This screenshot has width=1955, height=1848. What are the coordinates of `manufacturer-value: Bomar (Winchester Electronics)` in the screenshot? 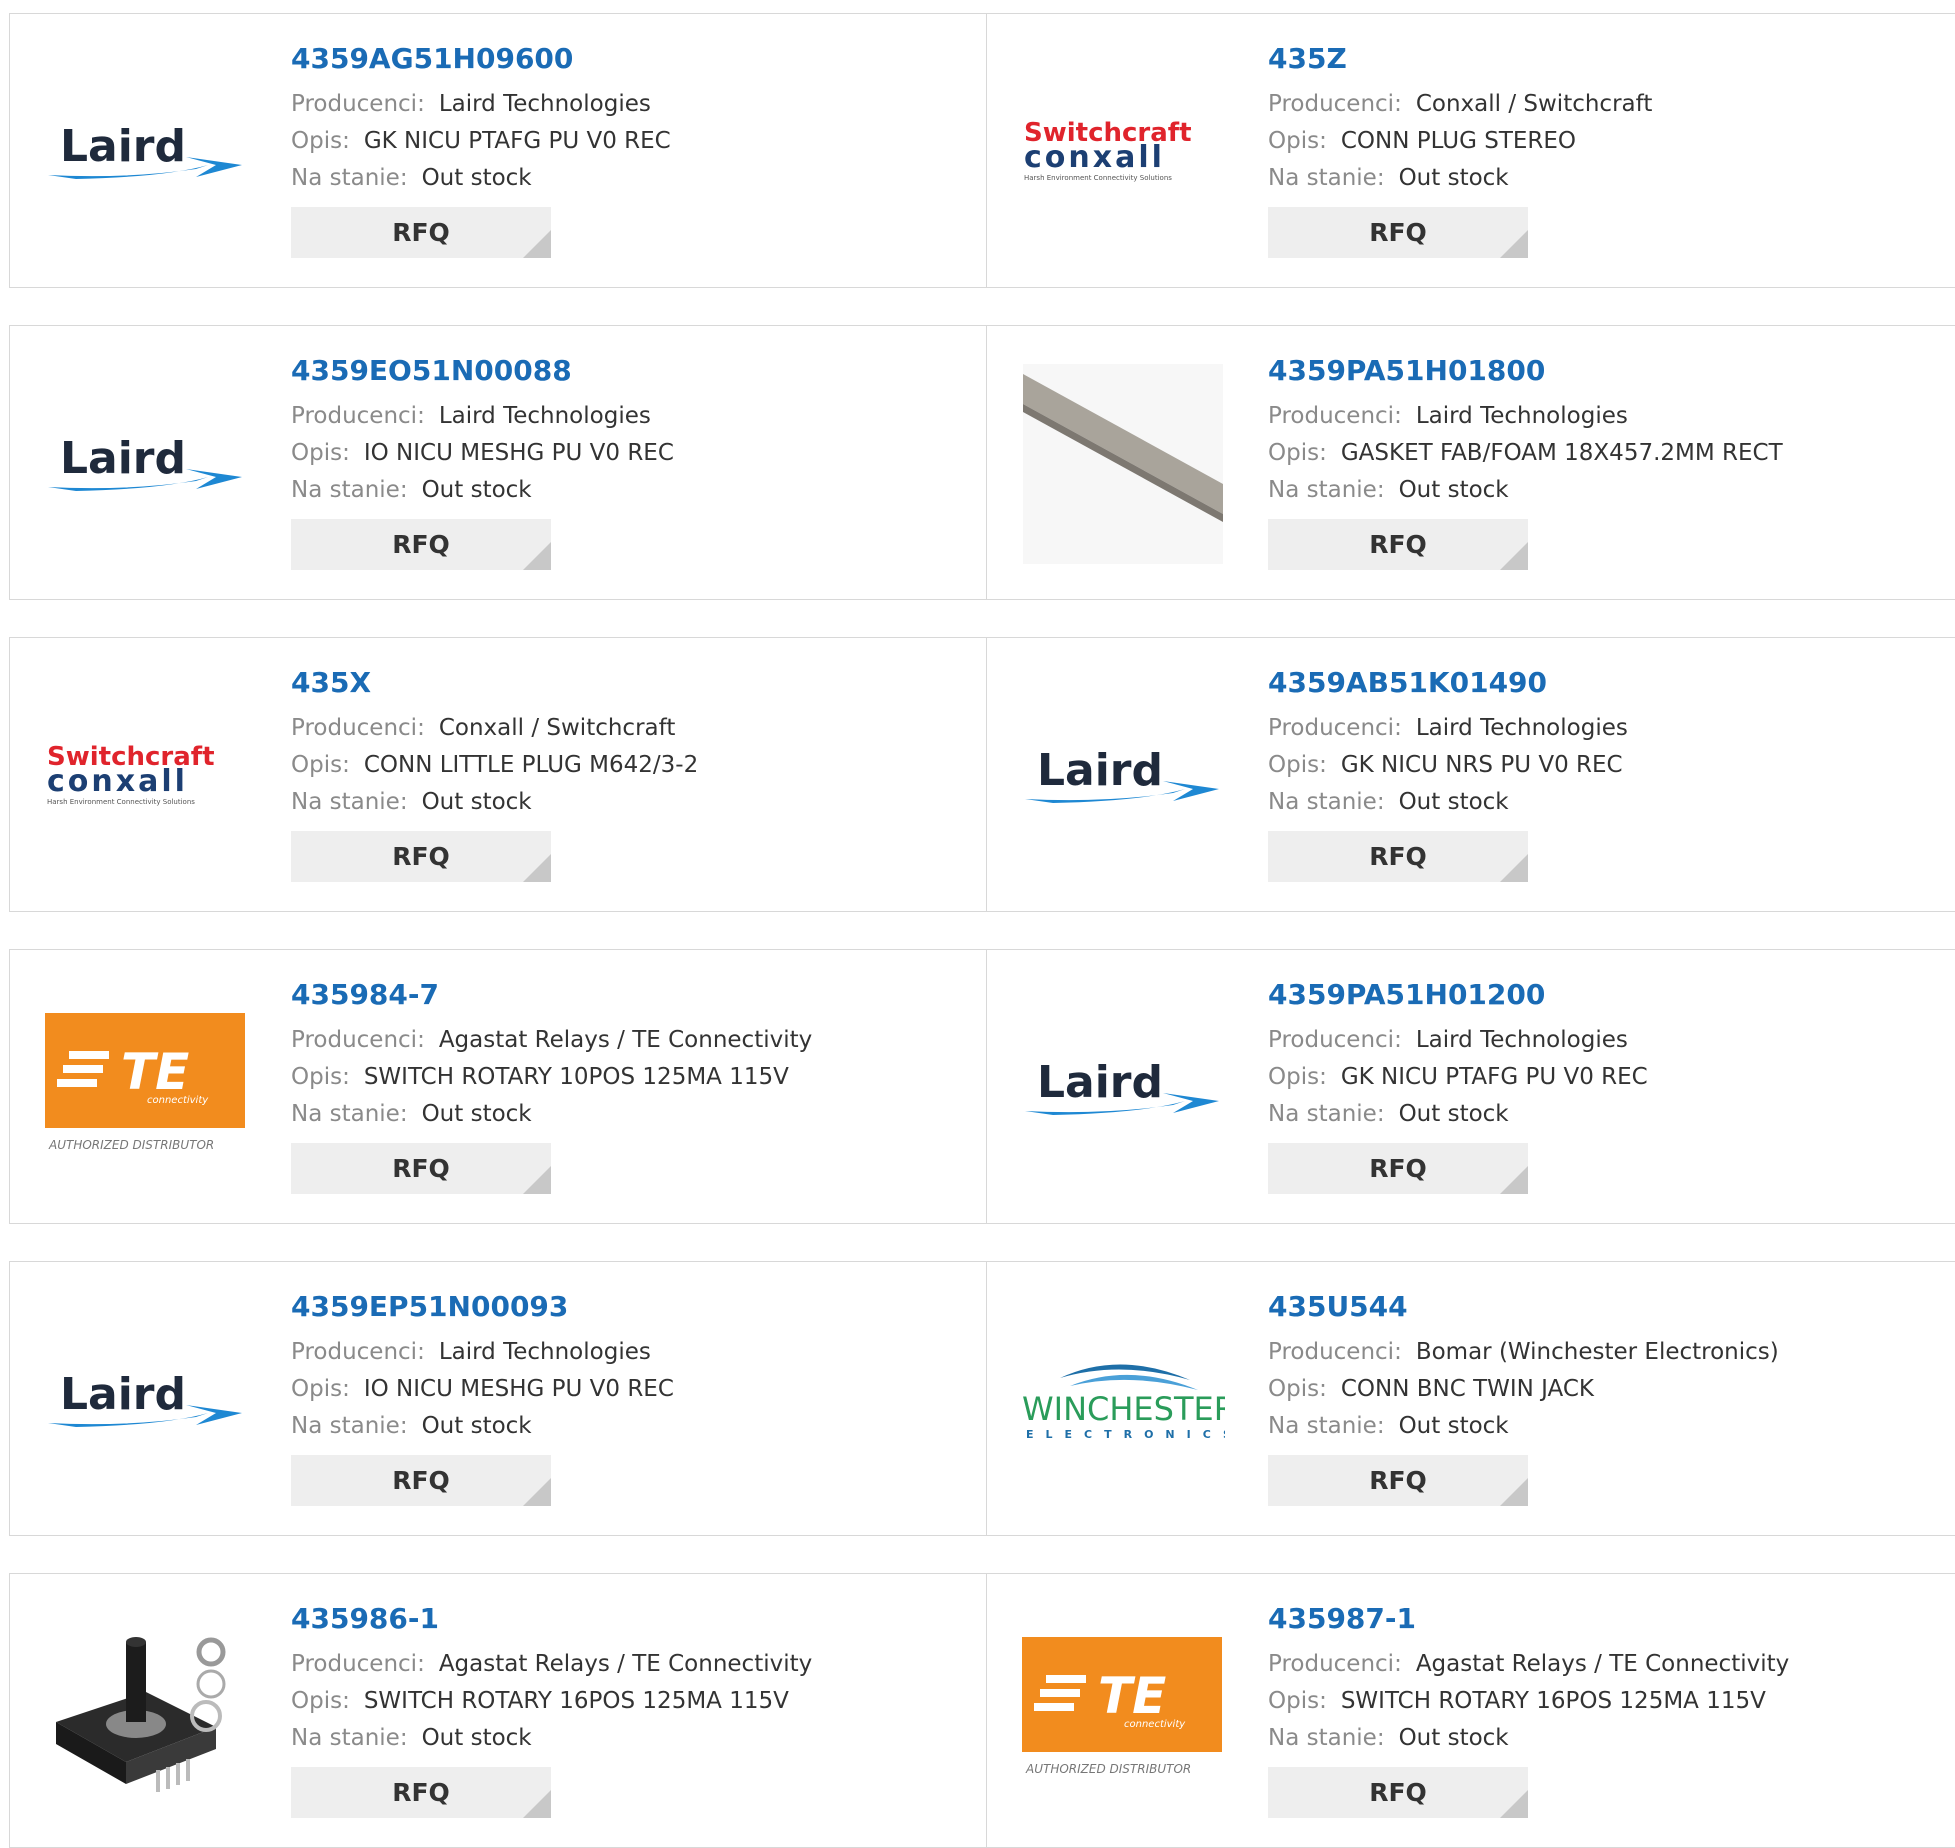 It's located at (1597, 1352).